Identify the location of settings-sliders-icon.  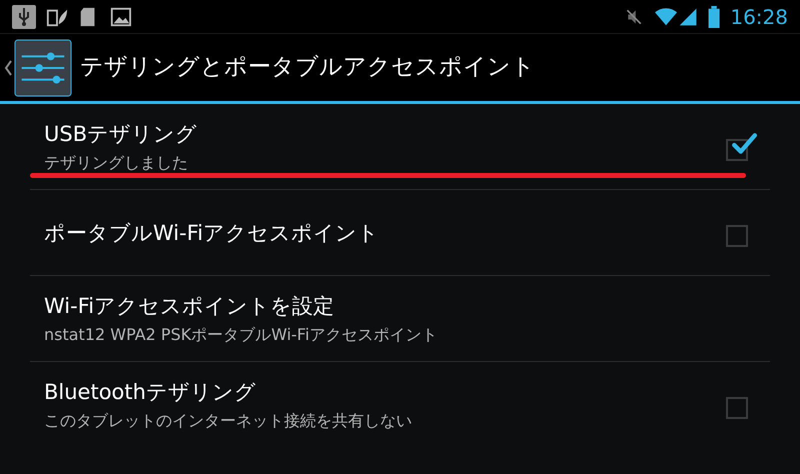
(43, 67).